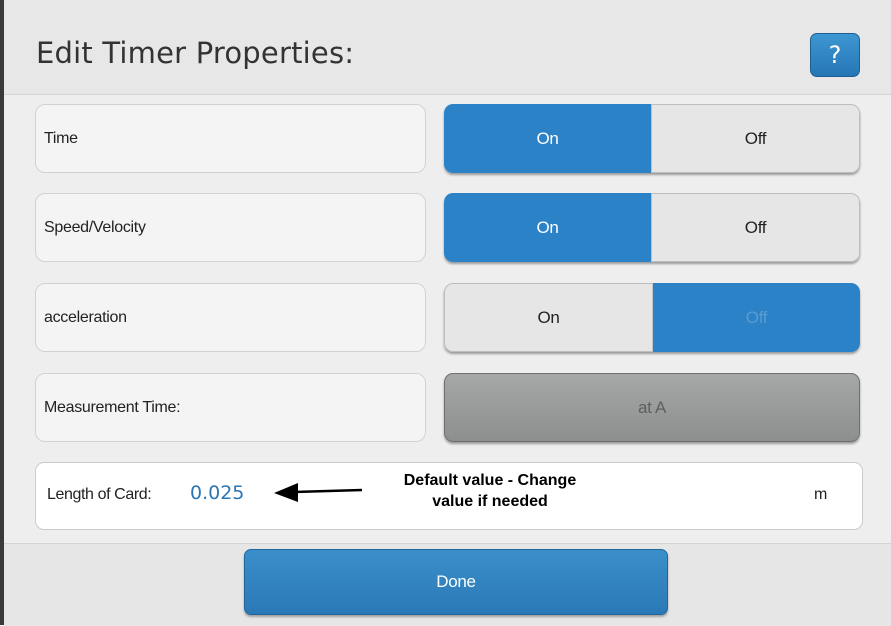 The height and width of the screenshot is (626, 891). Describe the element at coordinates (95, 227) in the screenshot. I see `speed-velocity-label: Speed/Velocity` at that location.